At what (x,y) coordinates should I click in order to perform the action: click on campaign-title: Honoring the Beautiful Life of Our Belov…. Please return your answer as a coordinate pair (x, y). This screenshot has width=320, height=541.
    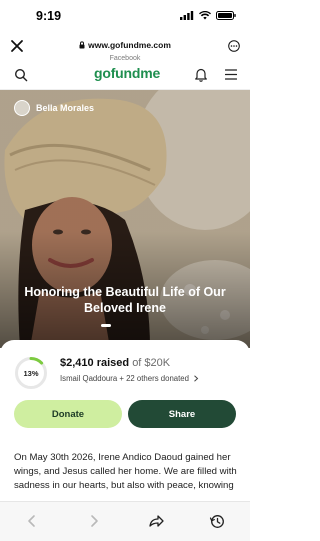
    Looking at the image, I should click on (125, 300).